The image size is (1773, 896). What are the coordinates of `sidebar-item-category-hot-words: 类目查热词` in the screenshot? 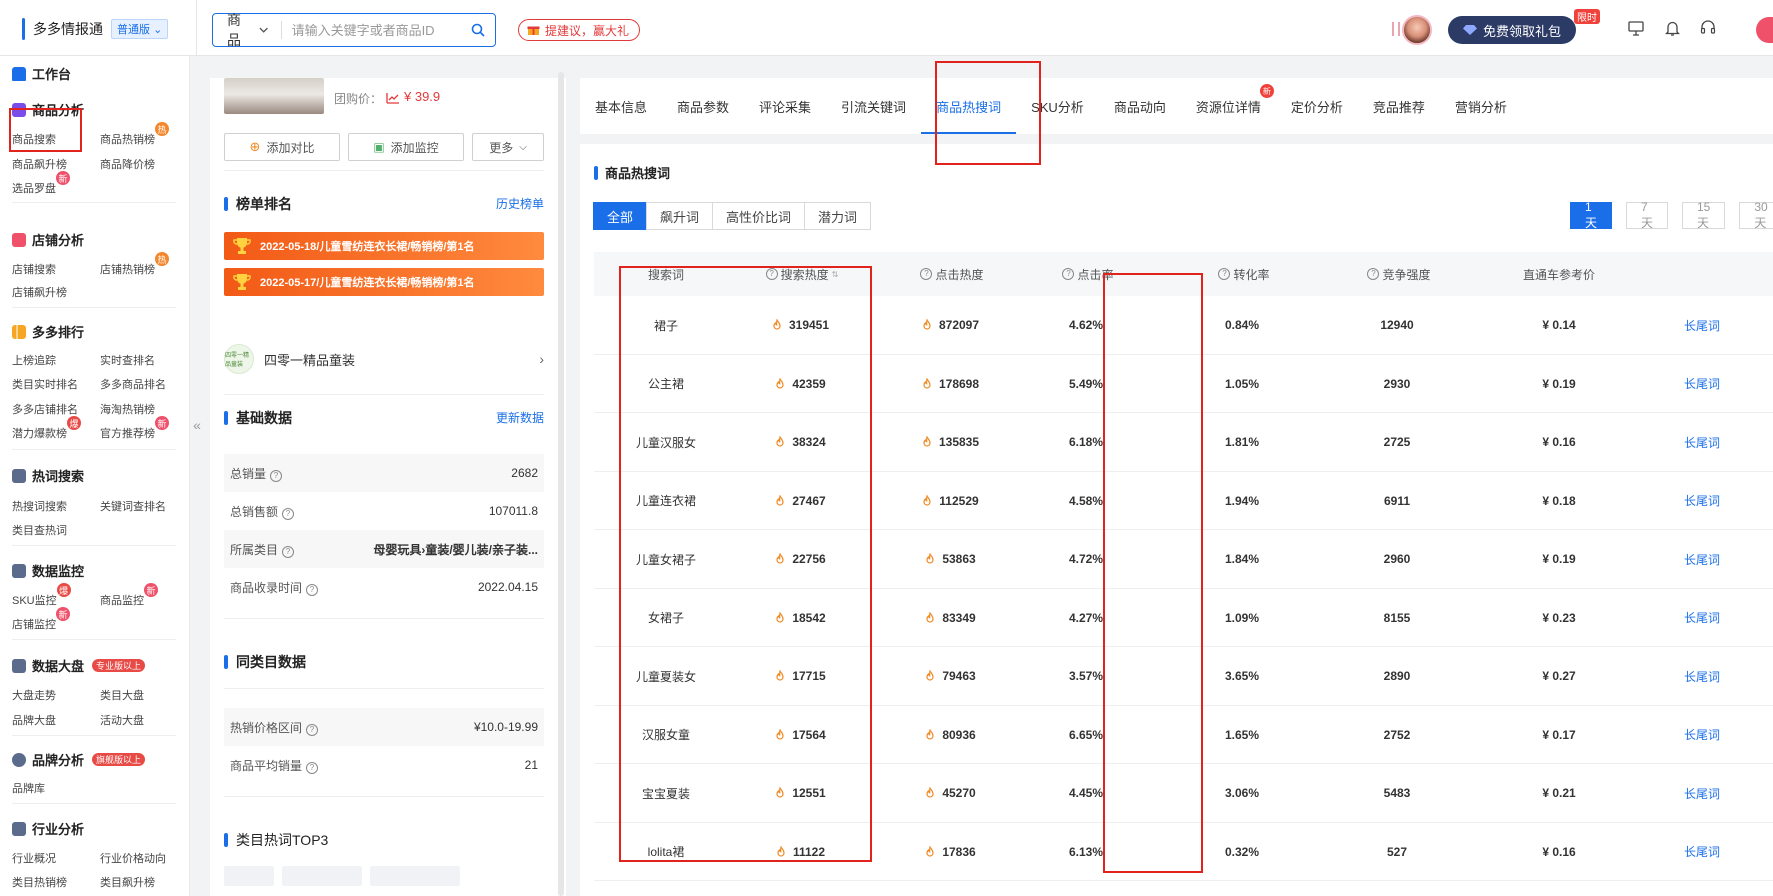 It's located at (39, 530).